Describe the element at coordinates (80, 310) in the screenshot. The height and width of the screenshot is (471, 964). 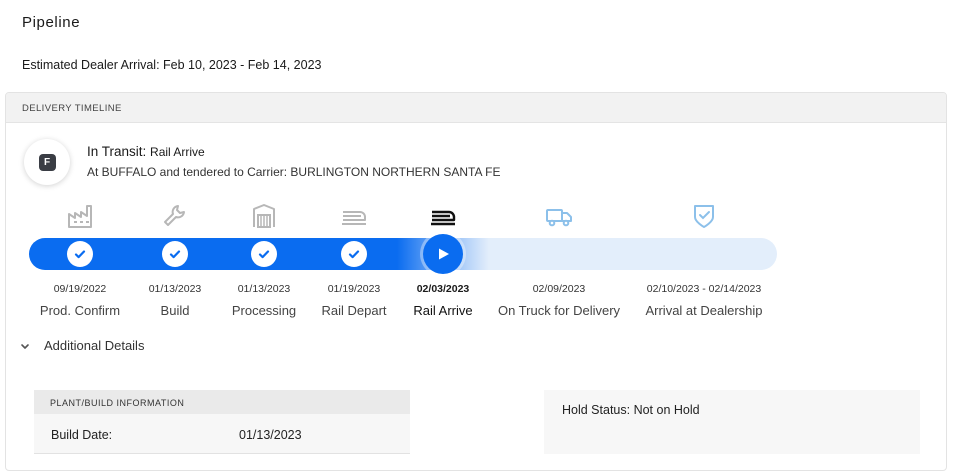
I see `step-label: Prod. Confirm` at that location.